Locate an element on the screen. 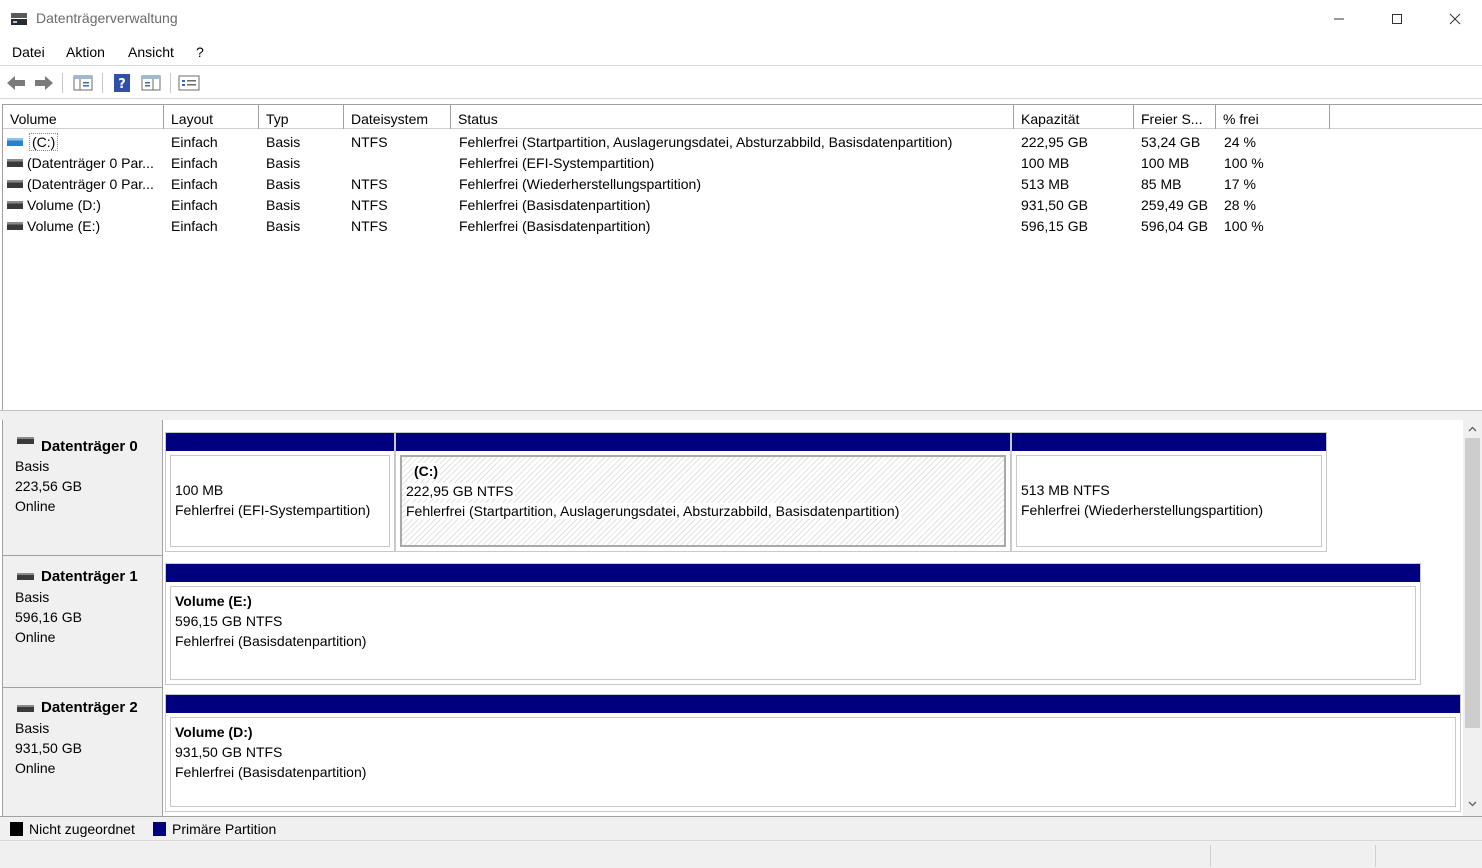 This screenshot has height=868, width=1482. volume-free-space: 85 MB is located at coordinates (1161, 184).